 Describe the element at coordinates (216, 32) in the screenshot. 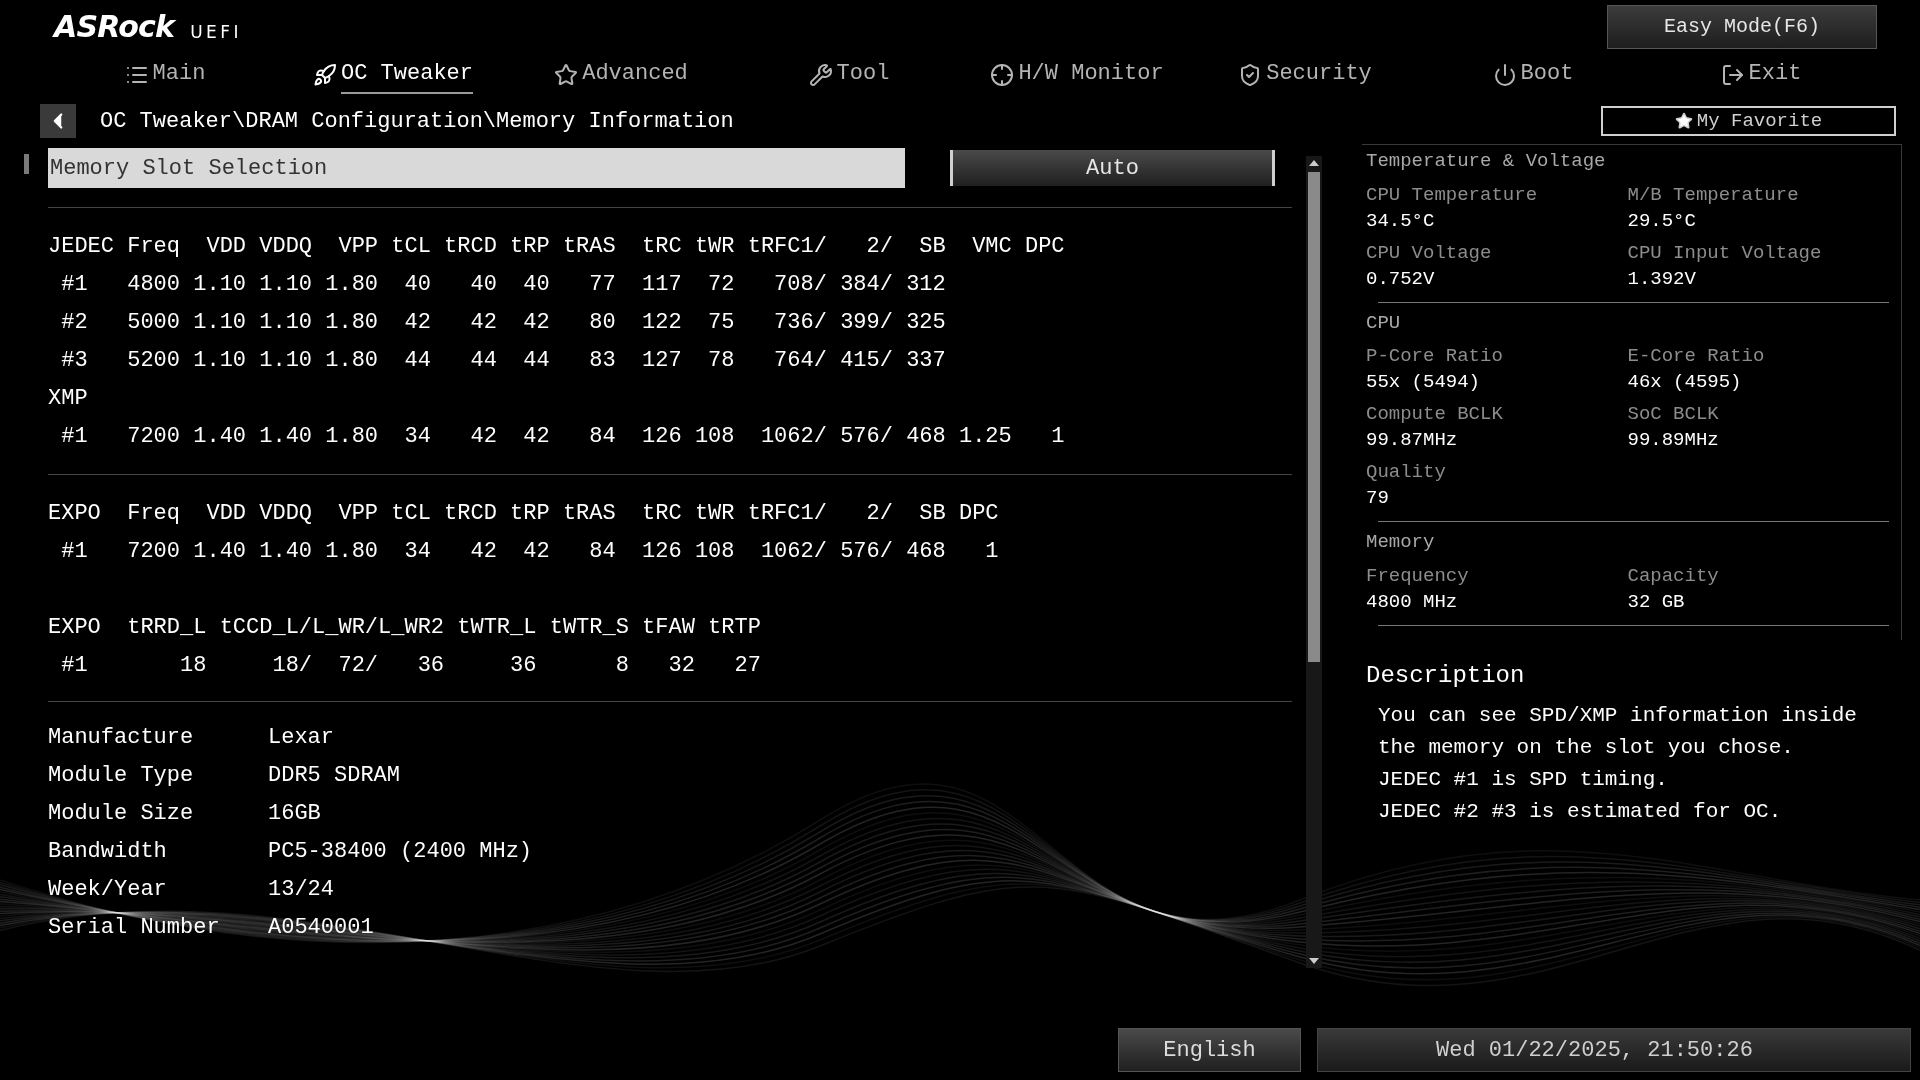

I see `uefi-label: UEFI` at that location.